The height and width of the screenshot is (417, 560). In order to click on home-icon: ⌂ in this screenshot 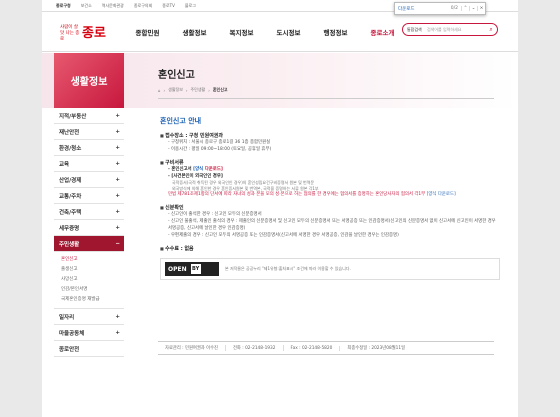, I will do `click(159, 90)`.